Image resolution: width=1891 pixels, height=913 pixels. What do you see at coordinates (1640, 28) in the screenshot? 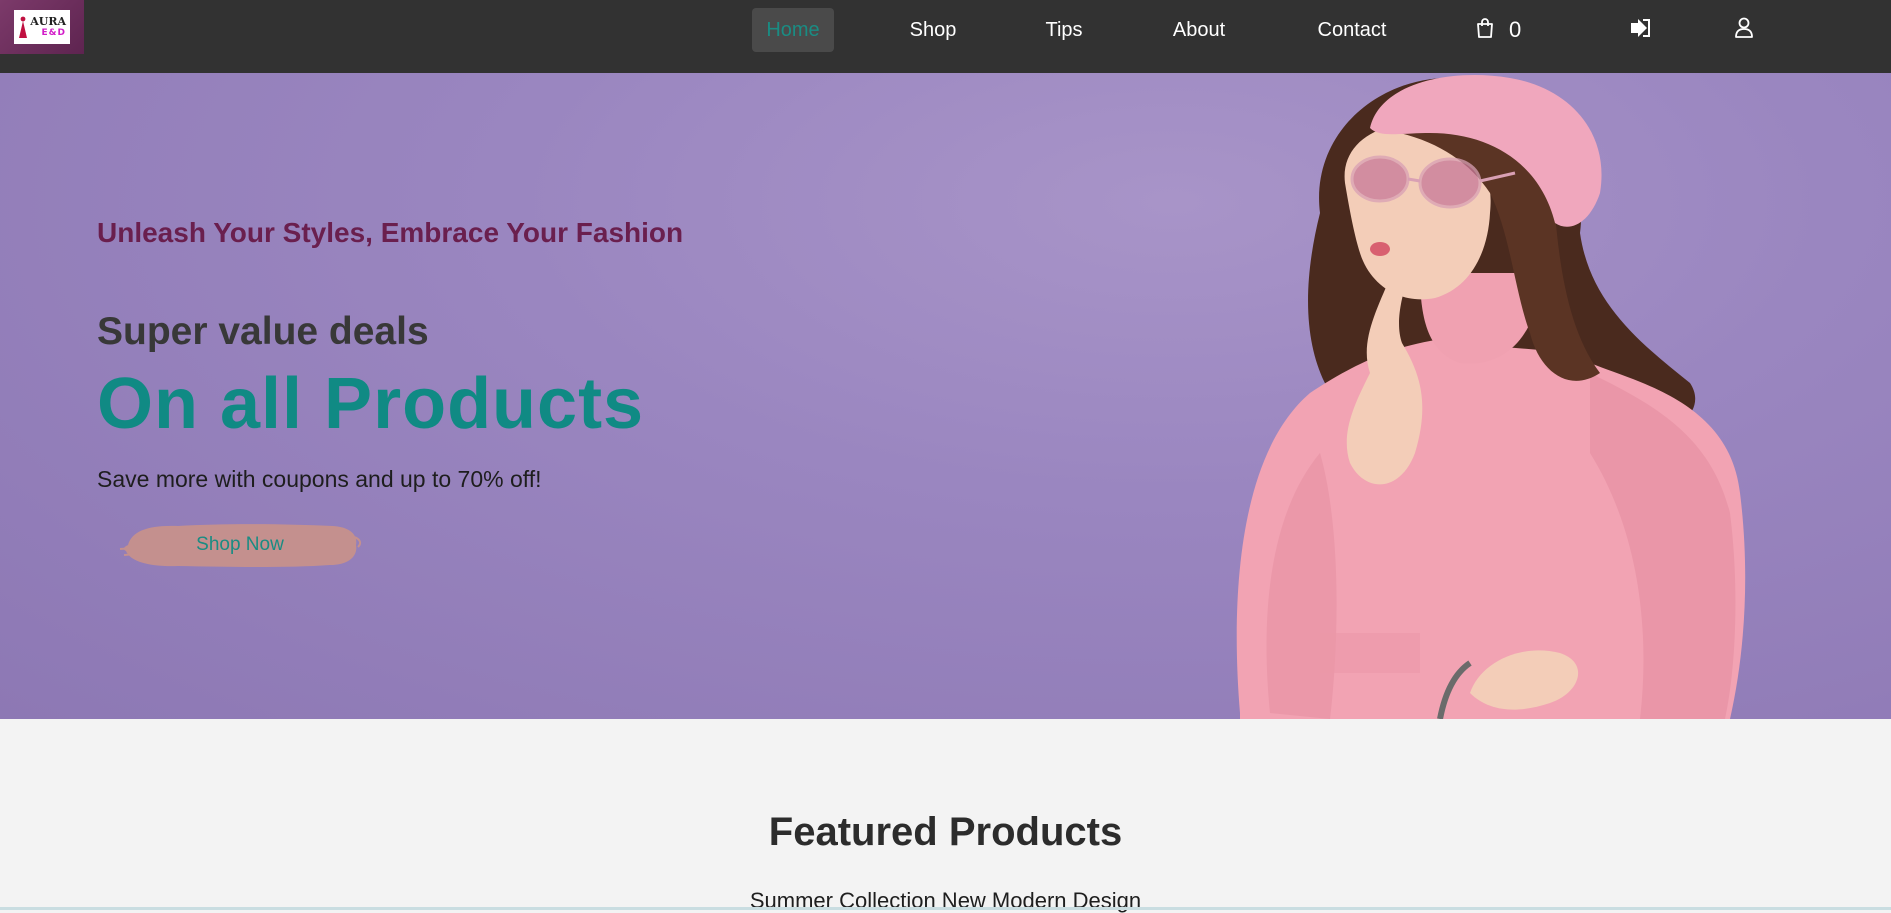
I see `logout-icon` at bounding box center [1640, 28].